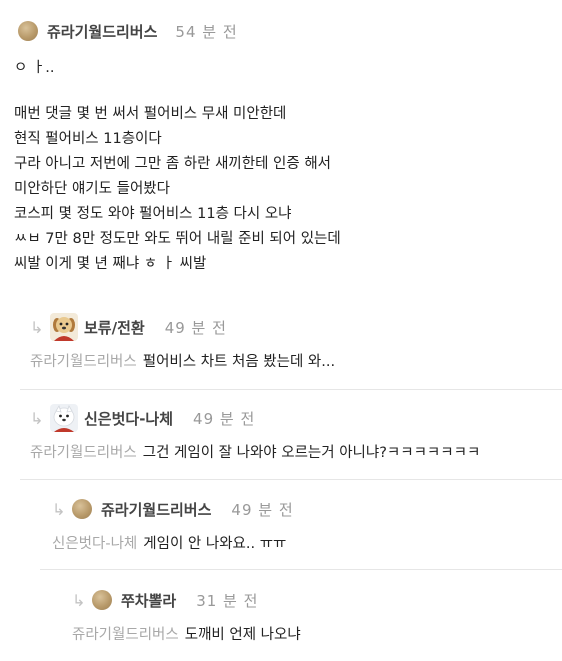 The height and width of the screenshot is (661, 562). What do you see at coordinates (114, 327) in the screenshot?
I see `reply-author-nickname: 보류/전환` at bounding box center [114, 327].